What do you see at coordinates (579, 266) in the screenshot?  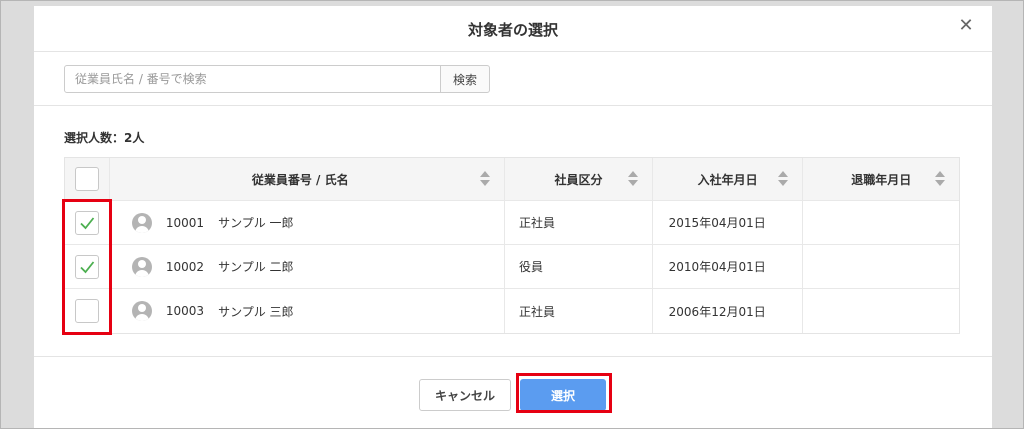 I see `employee-type-cell: 役員` at bounding box center [579, 266].